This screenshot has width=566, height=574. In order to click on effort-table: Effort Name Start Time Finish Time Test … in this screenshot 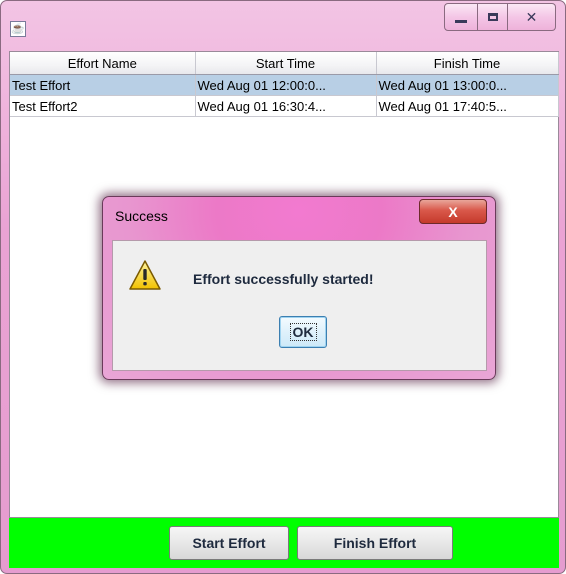, I will do `click(284, 84)`.